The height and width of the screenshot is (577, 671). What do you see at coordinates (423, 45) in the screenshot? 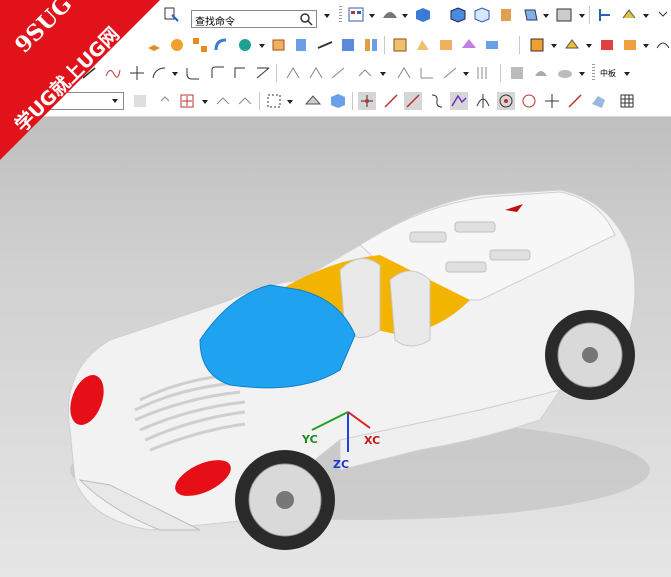
I see `offset-face-icon` at bounding box center [423, 45].